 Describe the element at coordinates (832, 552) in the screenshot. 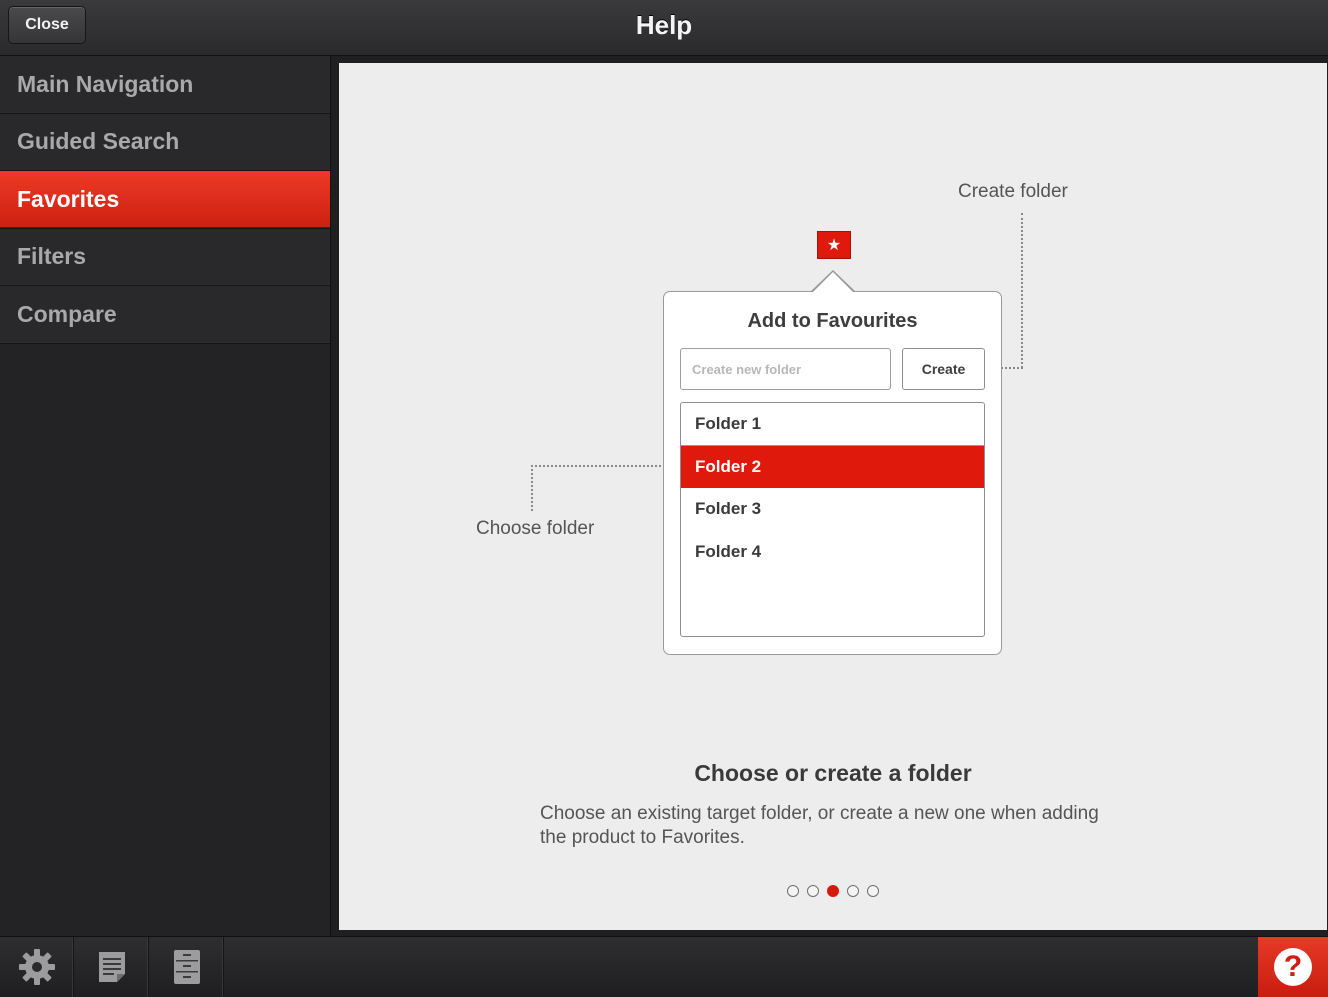

I see `list-item: Folder 4` at that location.